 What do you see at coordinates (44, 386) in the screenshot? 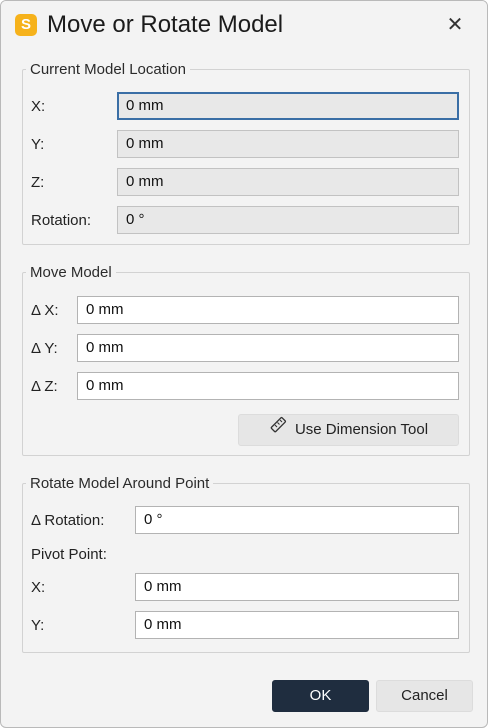
I see `delta-z-label: Δ Z:` at bounding box center [44, 386].